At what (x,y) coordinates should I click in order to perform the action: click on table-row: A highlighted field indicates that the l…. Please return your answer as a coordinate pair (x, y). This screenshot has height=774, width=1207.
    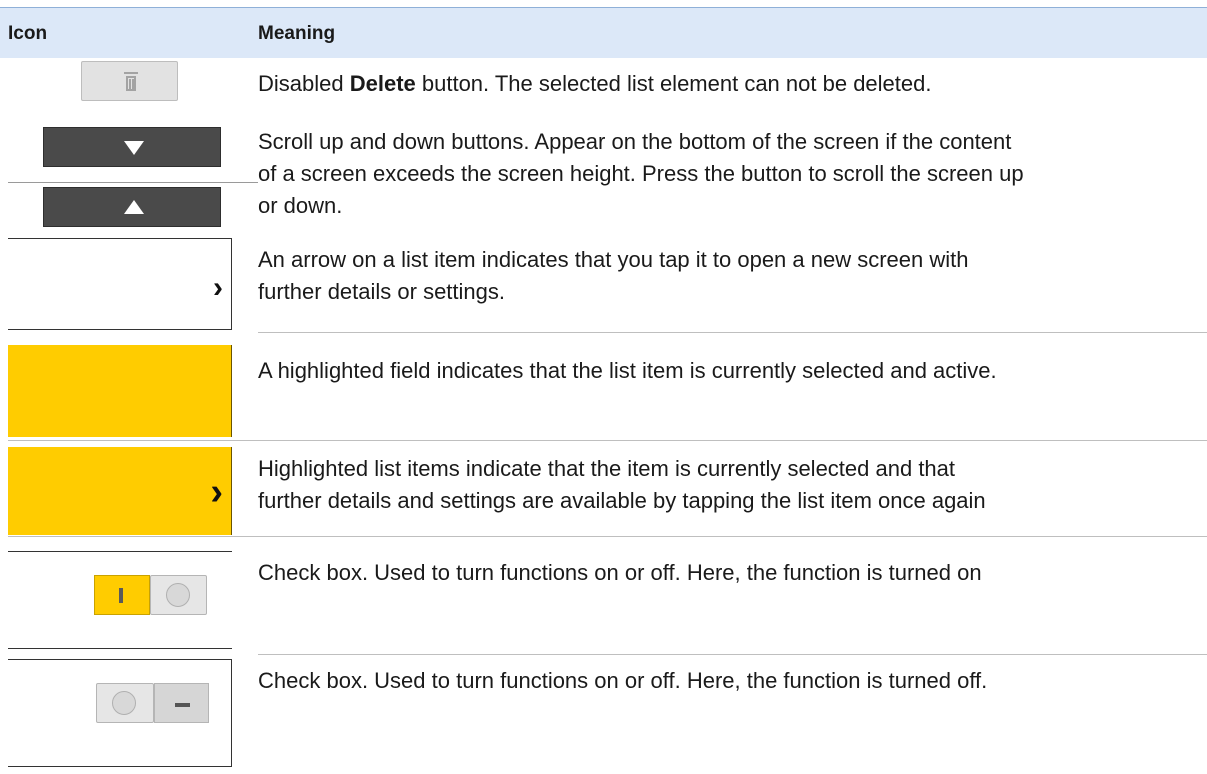
    Looking at the image, I should click on (603, 393).